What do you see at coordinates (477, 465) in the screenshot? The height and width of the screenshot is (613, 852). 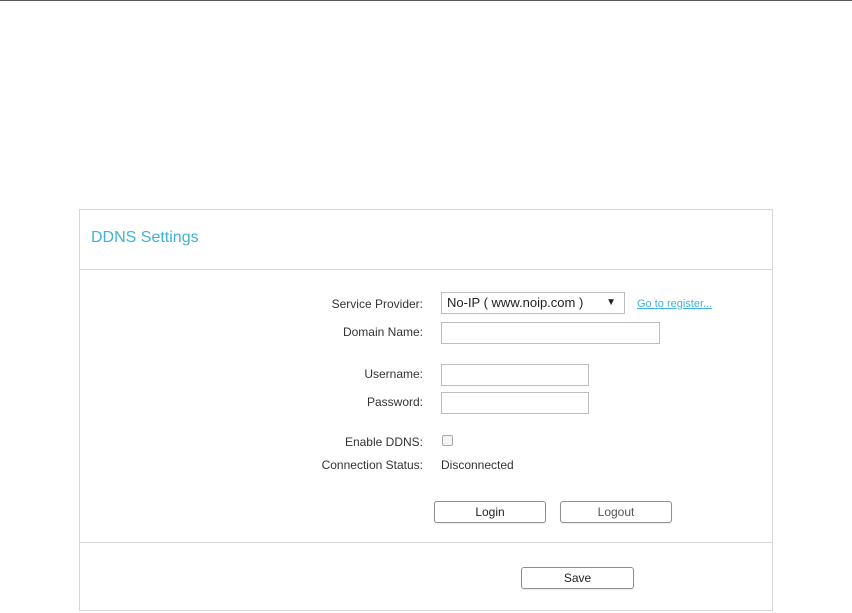 I see `connection-status-value: Disconnected` at bounding box center [477, 465].